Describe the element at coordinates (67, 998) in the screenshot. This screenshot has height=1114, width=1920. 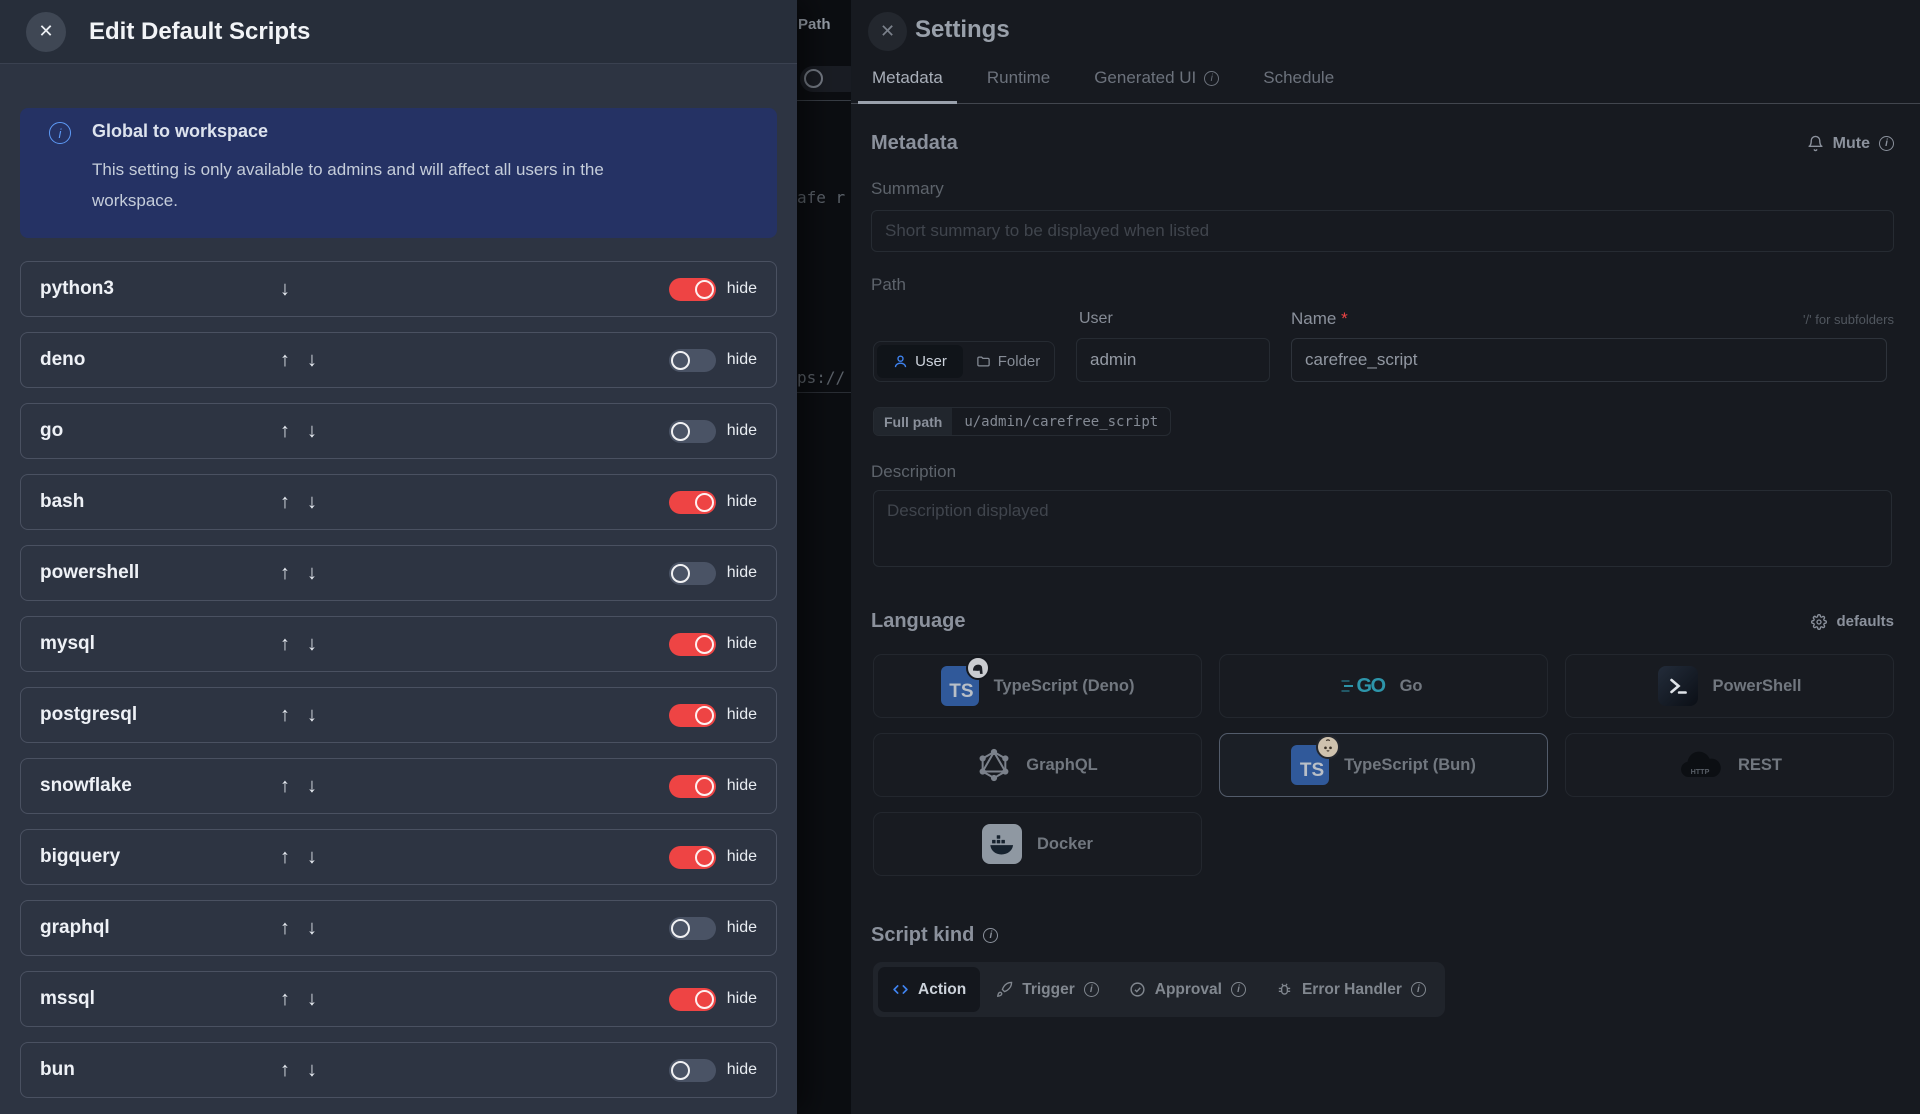
I see `script-language-name: mssql` at that location.